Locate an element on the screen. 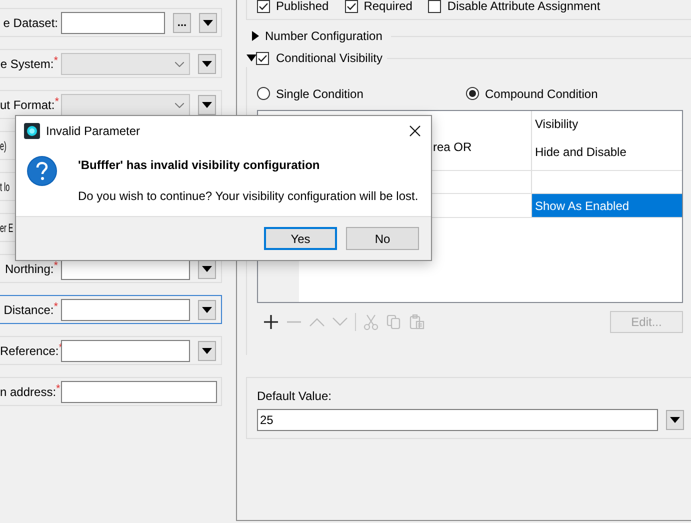 Image resolution: width=691 pixels, height=523 pixels. radio-label: Single Condition is located at coordinates (320, 93).